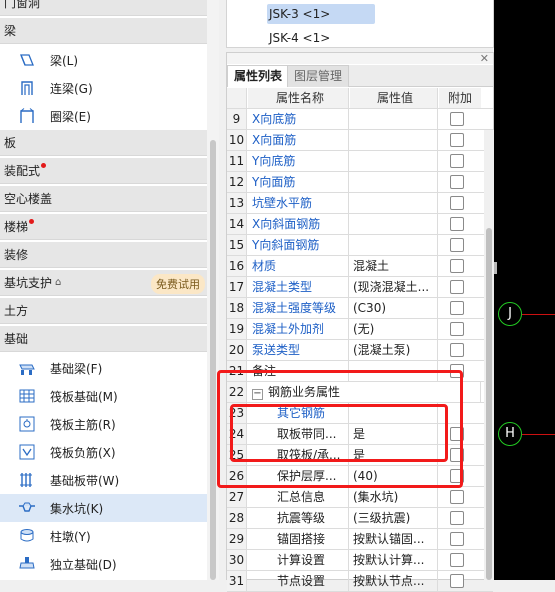 This screenshot has height=592, width=555. What do you see at coordinates (103, 171) in the screenshot?
I see `sidebar-section-6: 装配式` at bounding box center [103, 171].